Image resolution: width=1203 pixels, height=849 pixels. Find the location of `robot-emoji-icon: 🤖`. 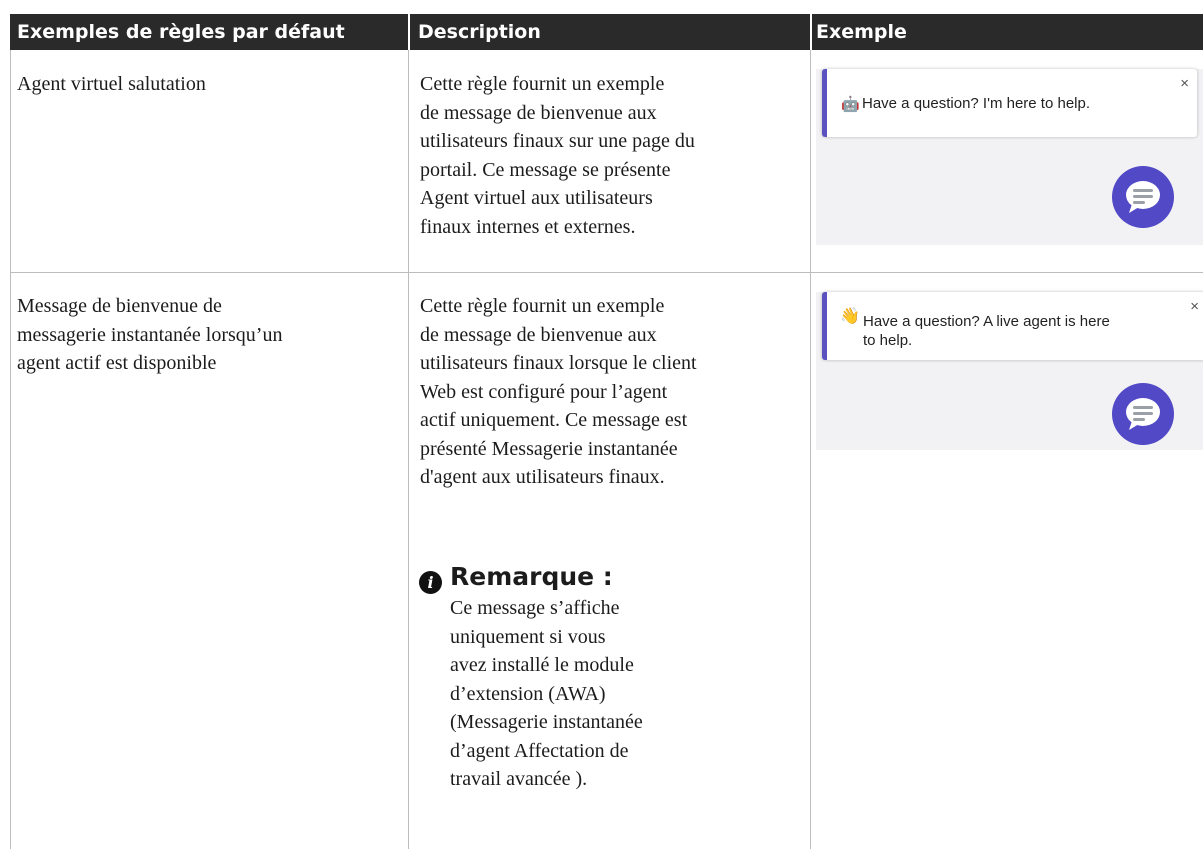

robot-emoji-icon: 🤖 is located at coordinates (850, 104).